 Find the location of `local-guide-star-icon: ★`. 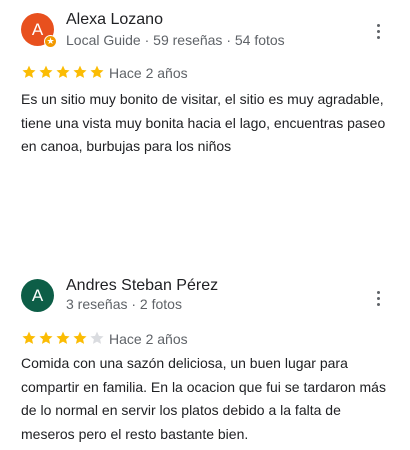

local-guide-star-icon: ★ is located at coordinates (50, 41).